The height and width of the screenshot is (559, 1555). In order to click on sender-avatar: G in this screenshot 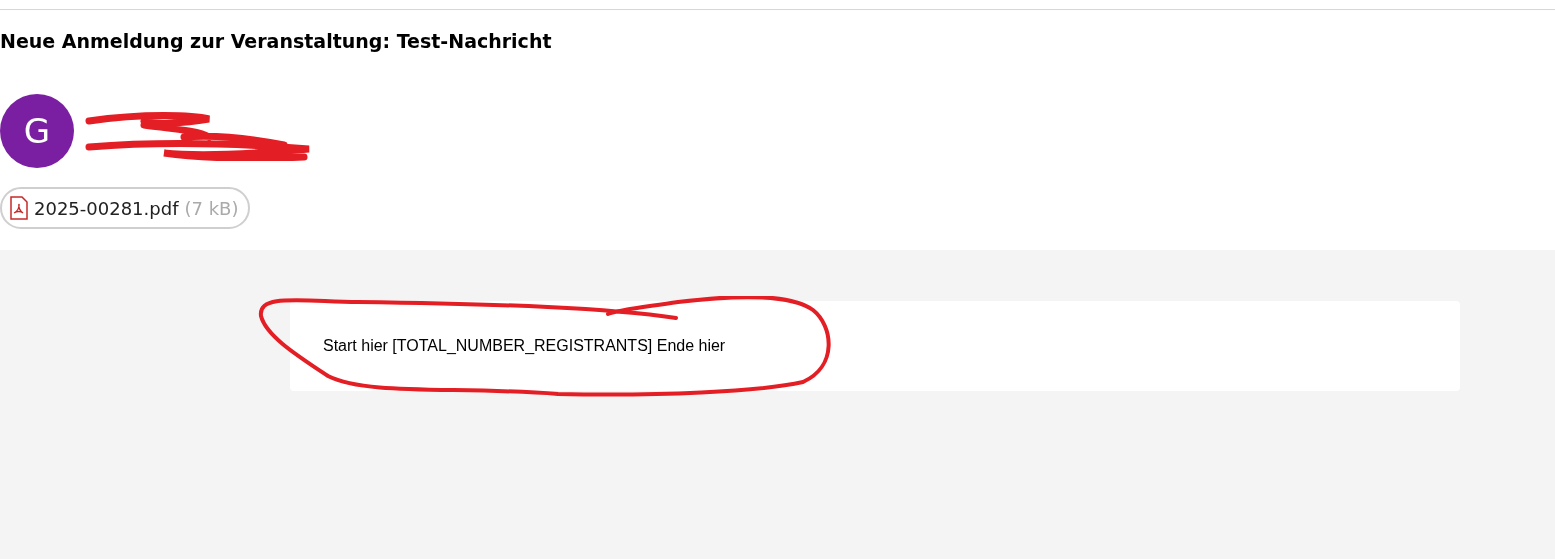, I will do `click(37, 131)`.